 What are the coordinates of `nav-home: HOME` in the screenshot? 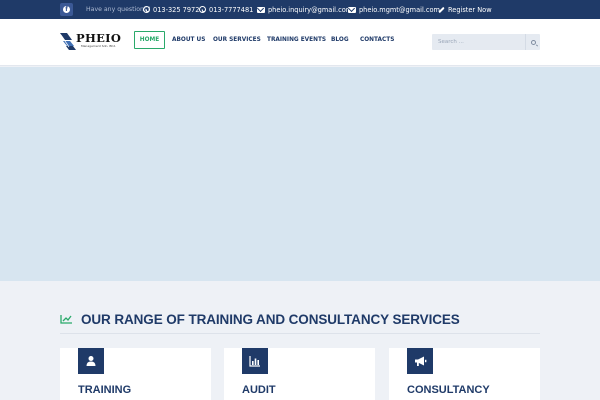 It's located at (149, 40).